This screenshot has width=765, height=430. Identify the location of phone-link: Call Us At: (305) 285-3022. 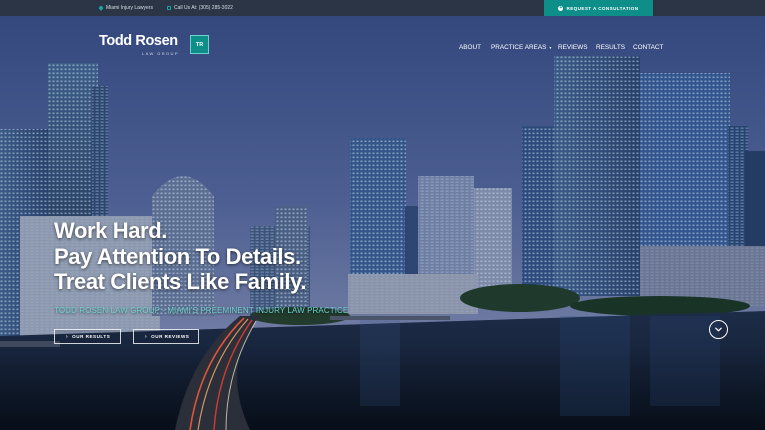
(200, 8).